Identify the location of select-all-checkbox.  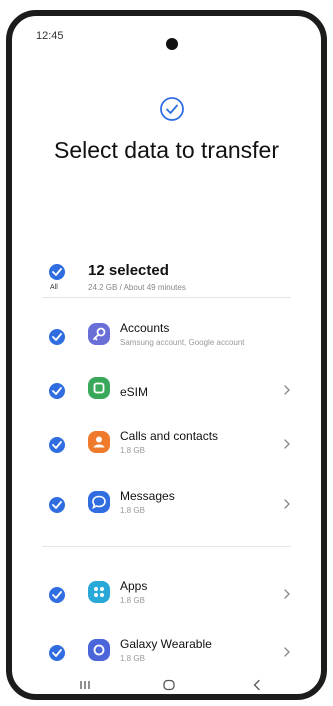
(57, 272).